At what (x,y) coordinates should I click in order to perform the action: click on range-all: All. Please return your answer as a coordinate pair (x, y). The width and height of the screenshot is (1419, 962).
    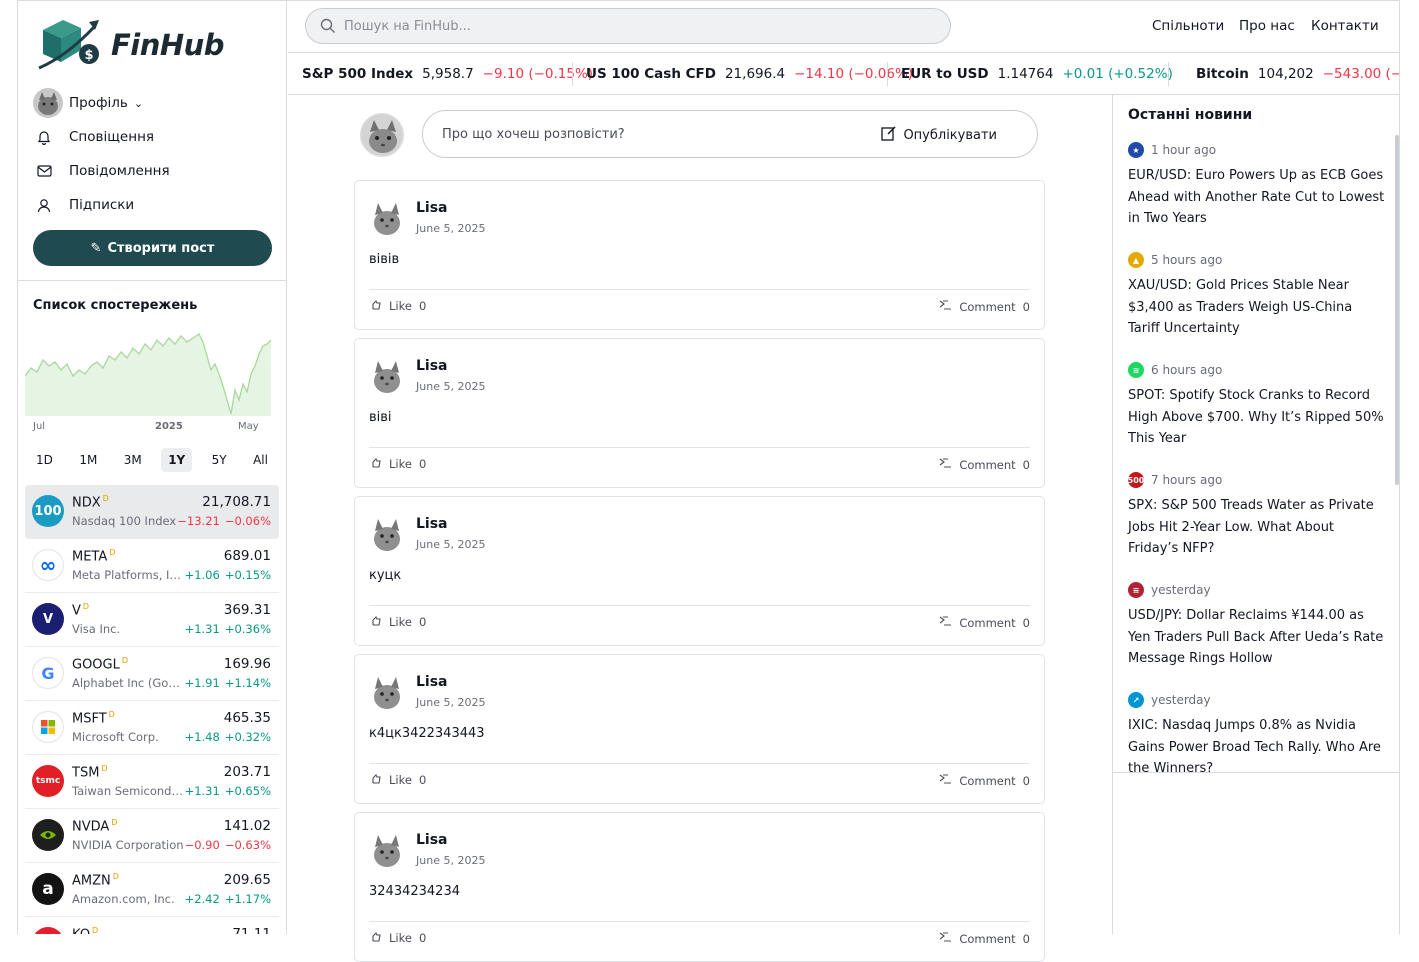
    Looking at the image, I should click on (260, 460).